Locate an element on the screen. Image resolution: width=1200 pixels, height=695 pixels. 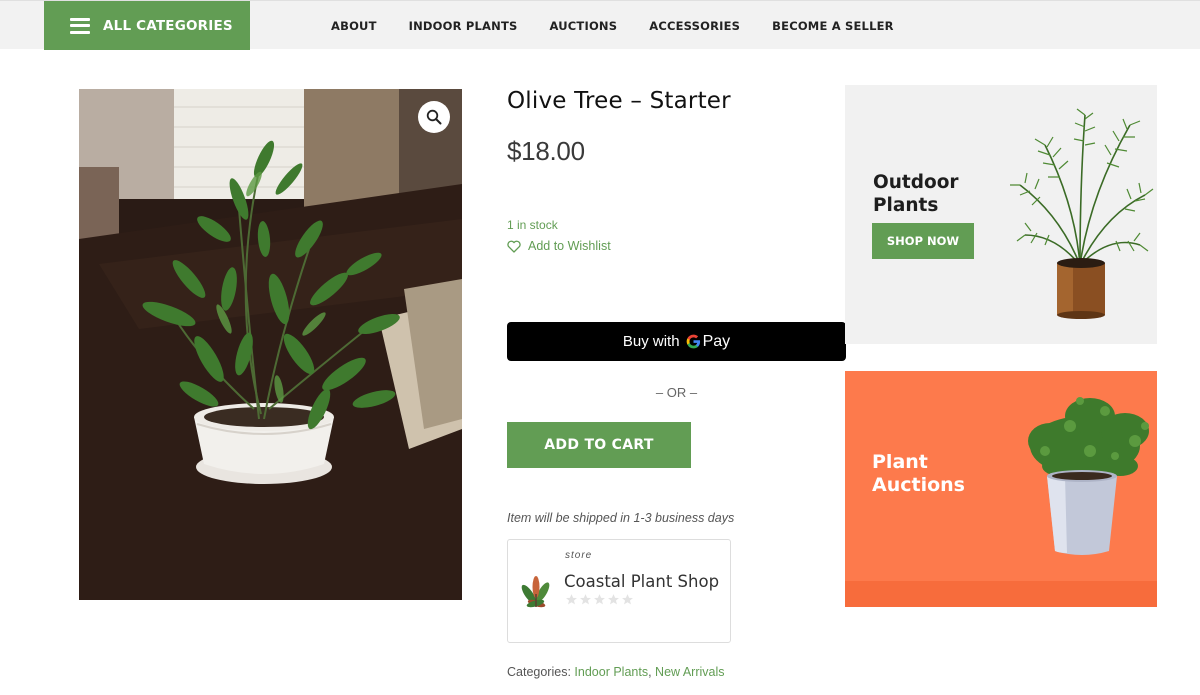
store-card: store Coastal Plant Shop is located at coordinates (619, 591).